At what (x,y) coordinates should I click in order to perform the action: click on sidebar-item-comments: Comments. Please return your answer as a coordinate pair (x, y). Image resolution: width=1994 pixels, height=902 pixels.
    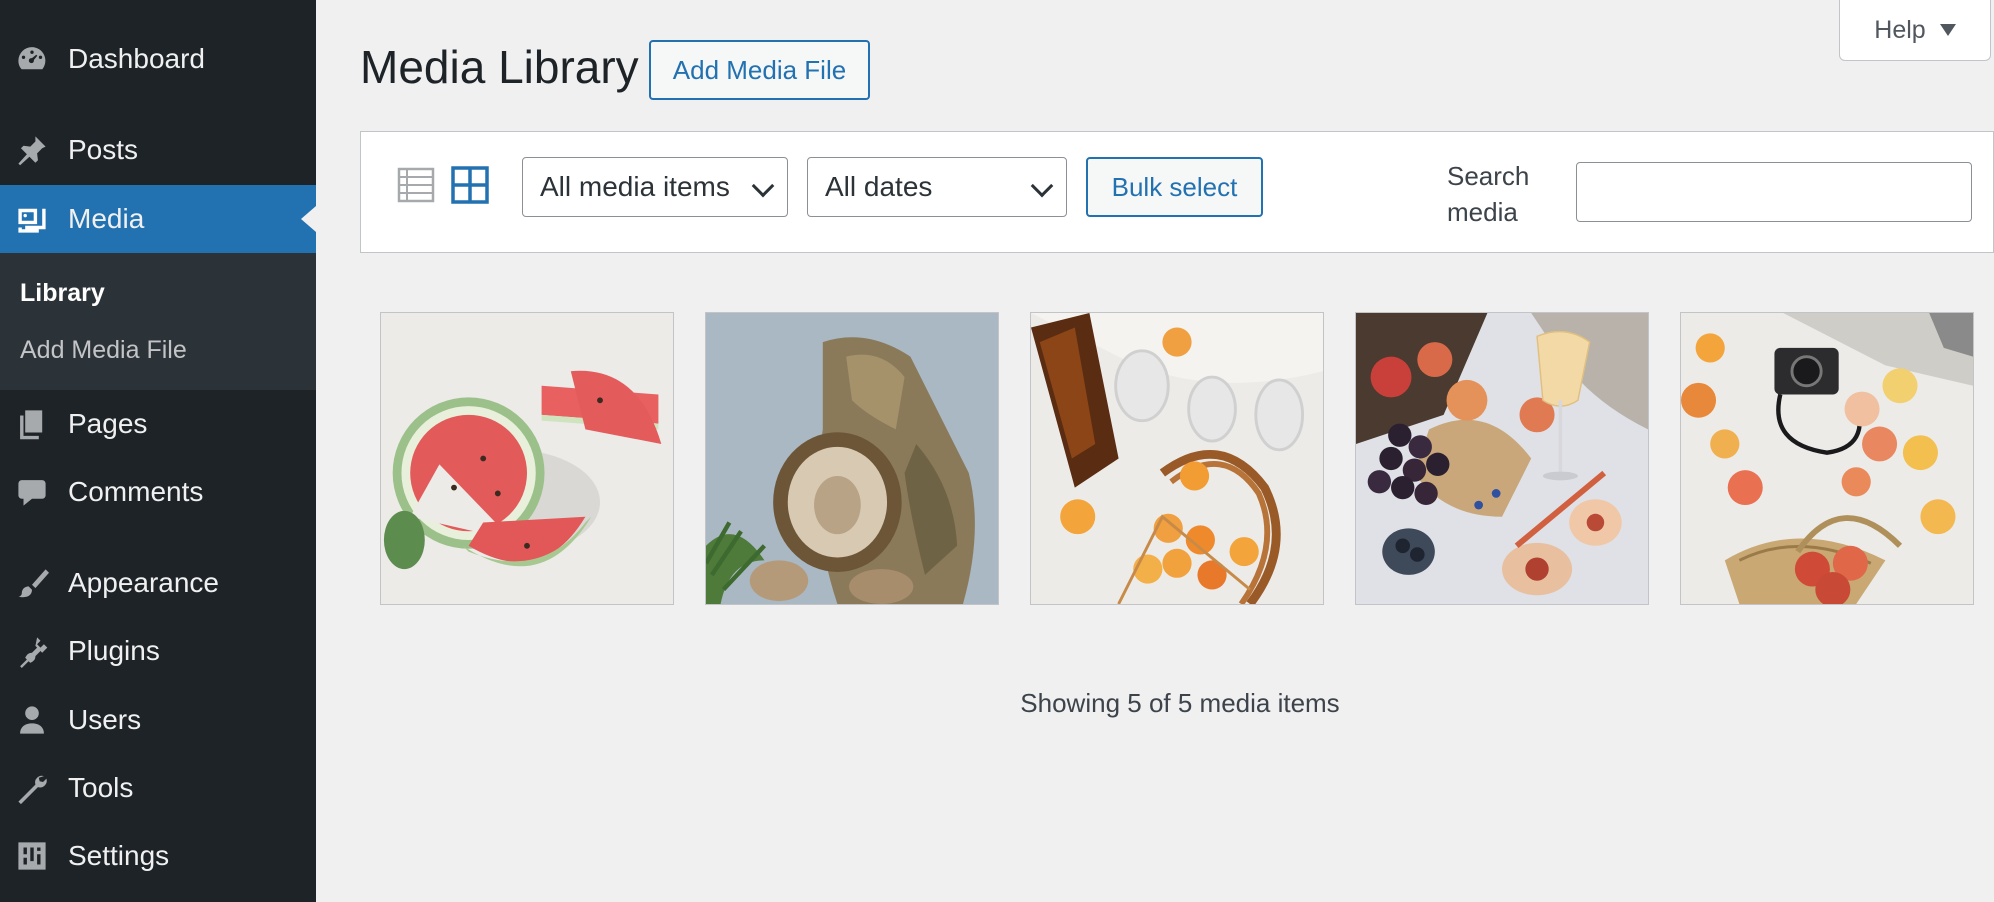
    Looking at the image, I should click on (158, 492).